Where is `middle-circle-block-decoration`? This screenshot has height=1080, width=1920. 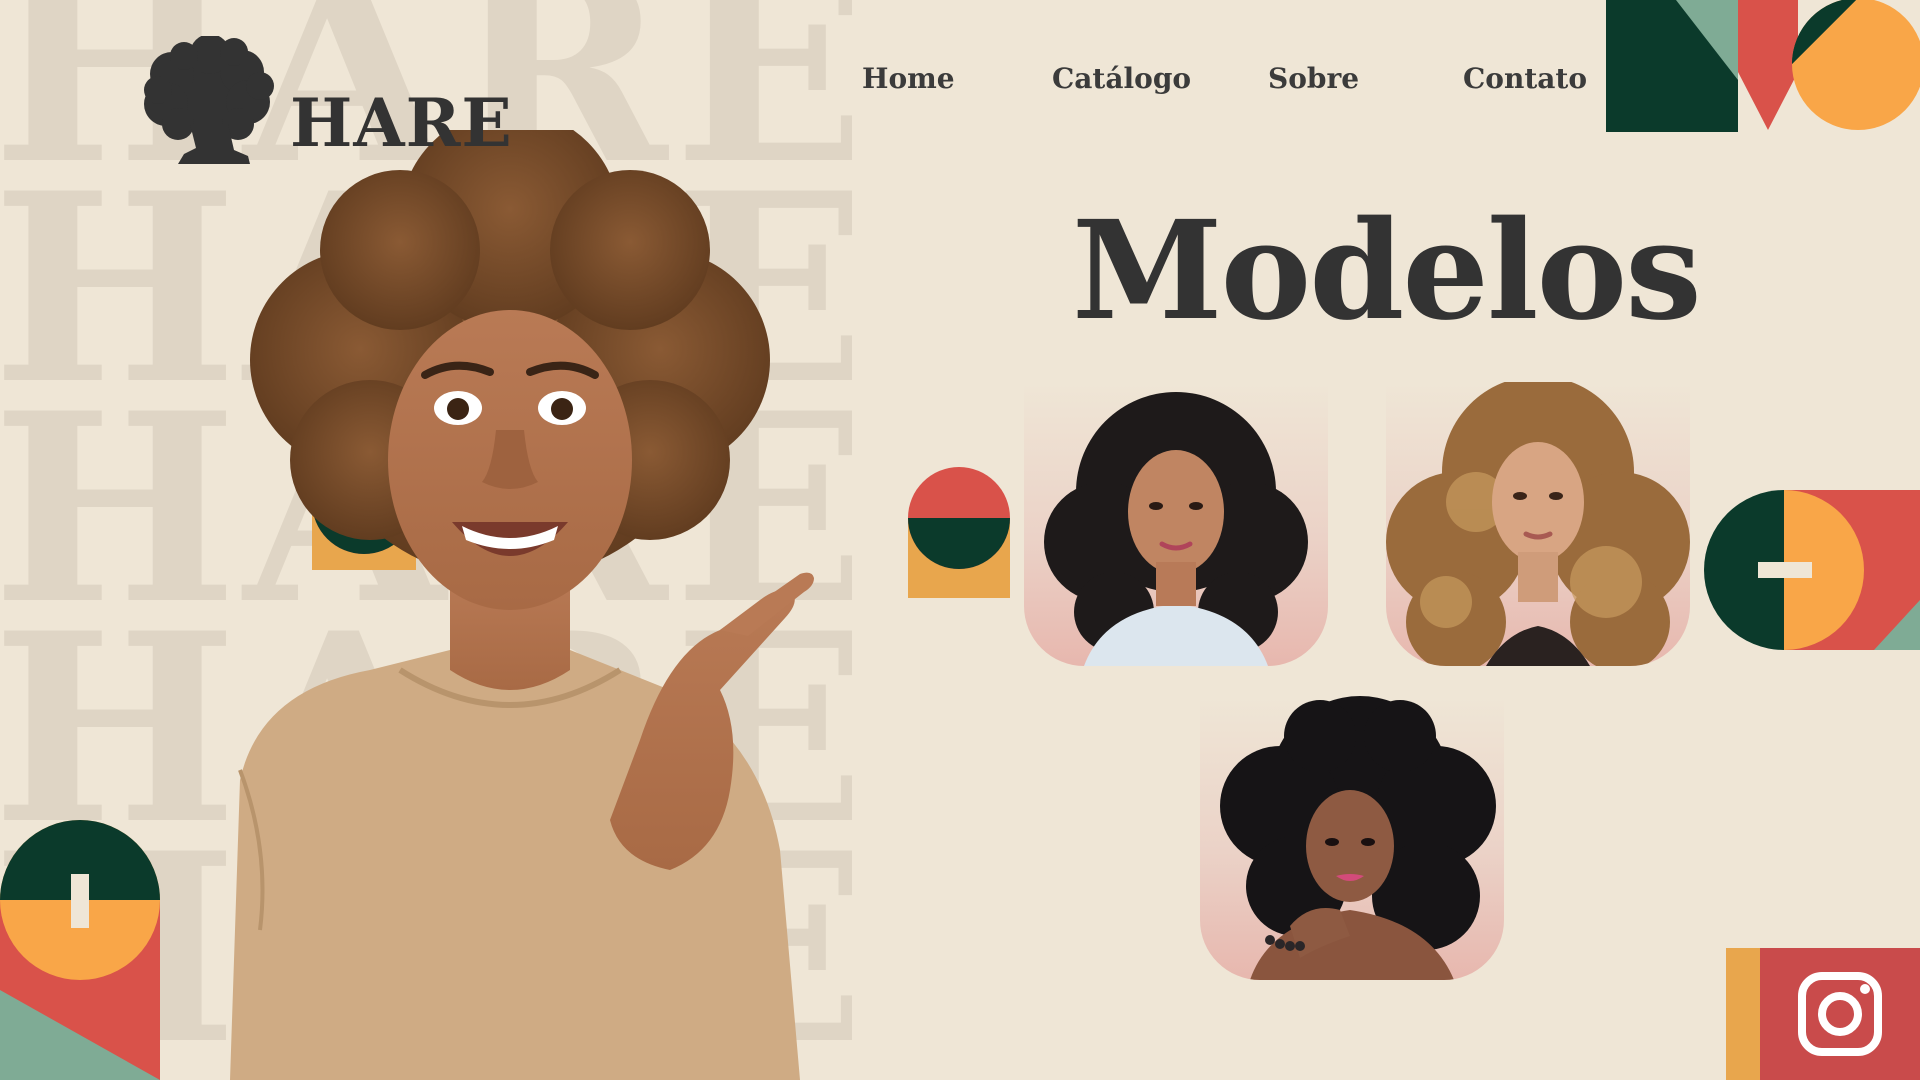 middle-circle-block-decoration is located at coordinates (959, 532).